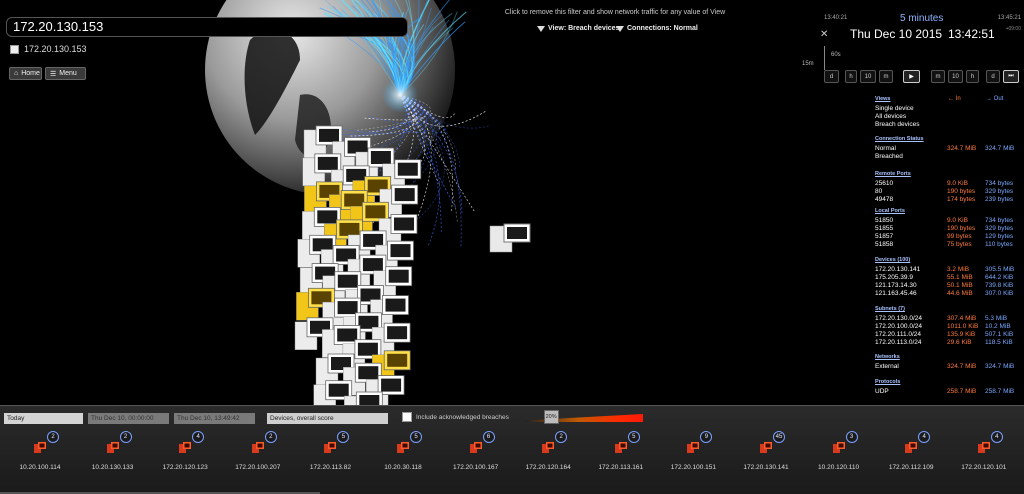  What do you see at coordinates (911, 76) in the screenshot?
I see `play-button: ▶` at bounding box center [911, 76].